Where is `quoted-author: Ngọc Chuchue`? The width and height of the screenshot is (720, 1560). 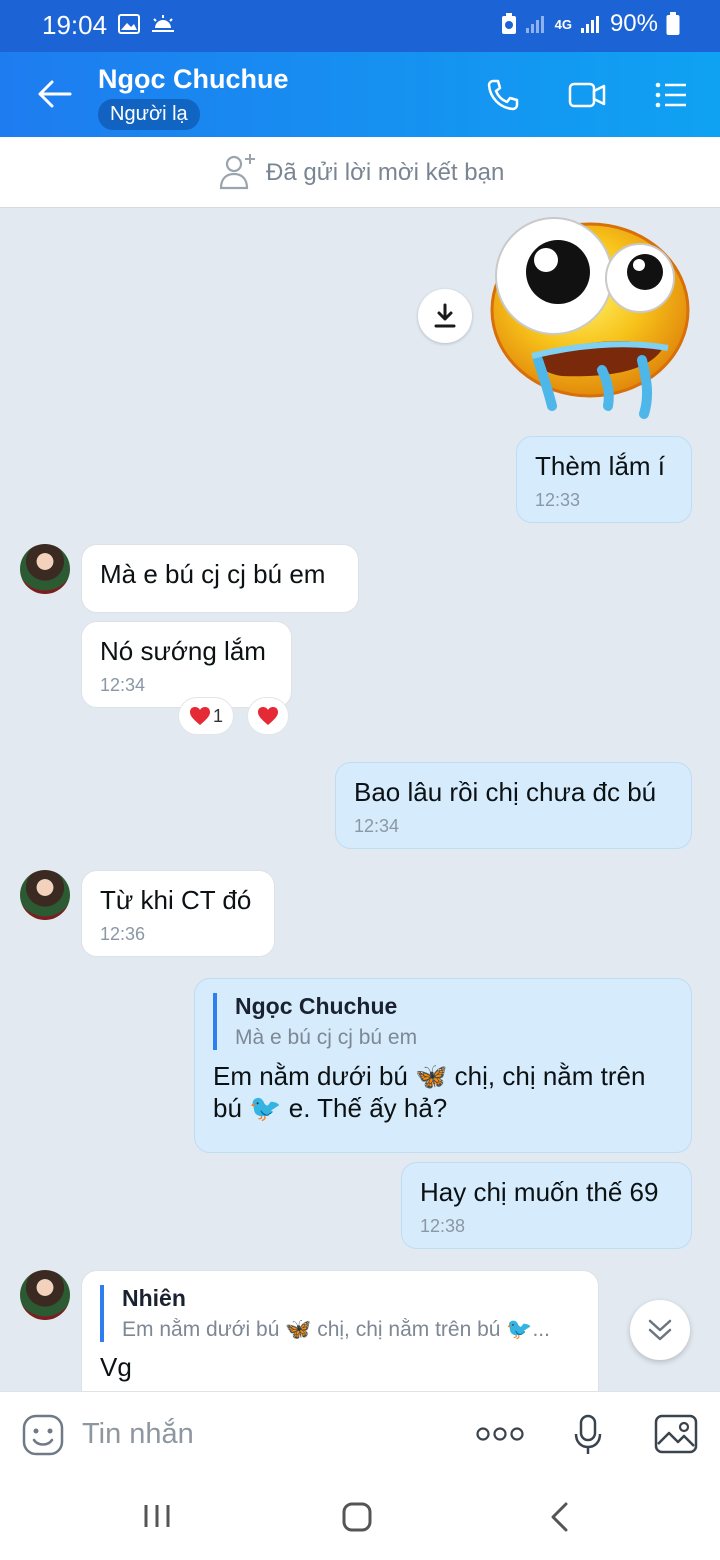 quoted-author: Ngọc Chuchue is located at coordinates (316, 1006).